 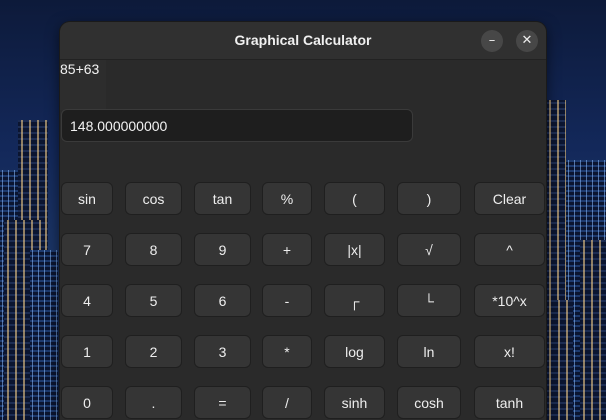 What do you see at coordinates (80, 69) in the screenshot?
I see `expression-text: 85+63` at bounding box center [80, 69].